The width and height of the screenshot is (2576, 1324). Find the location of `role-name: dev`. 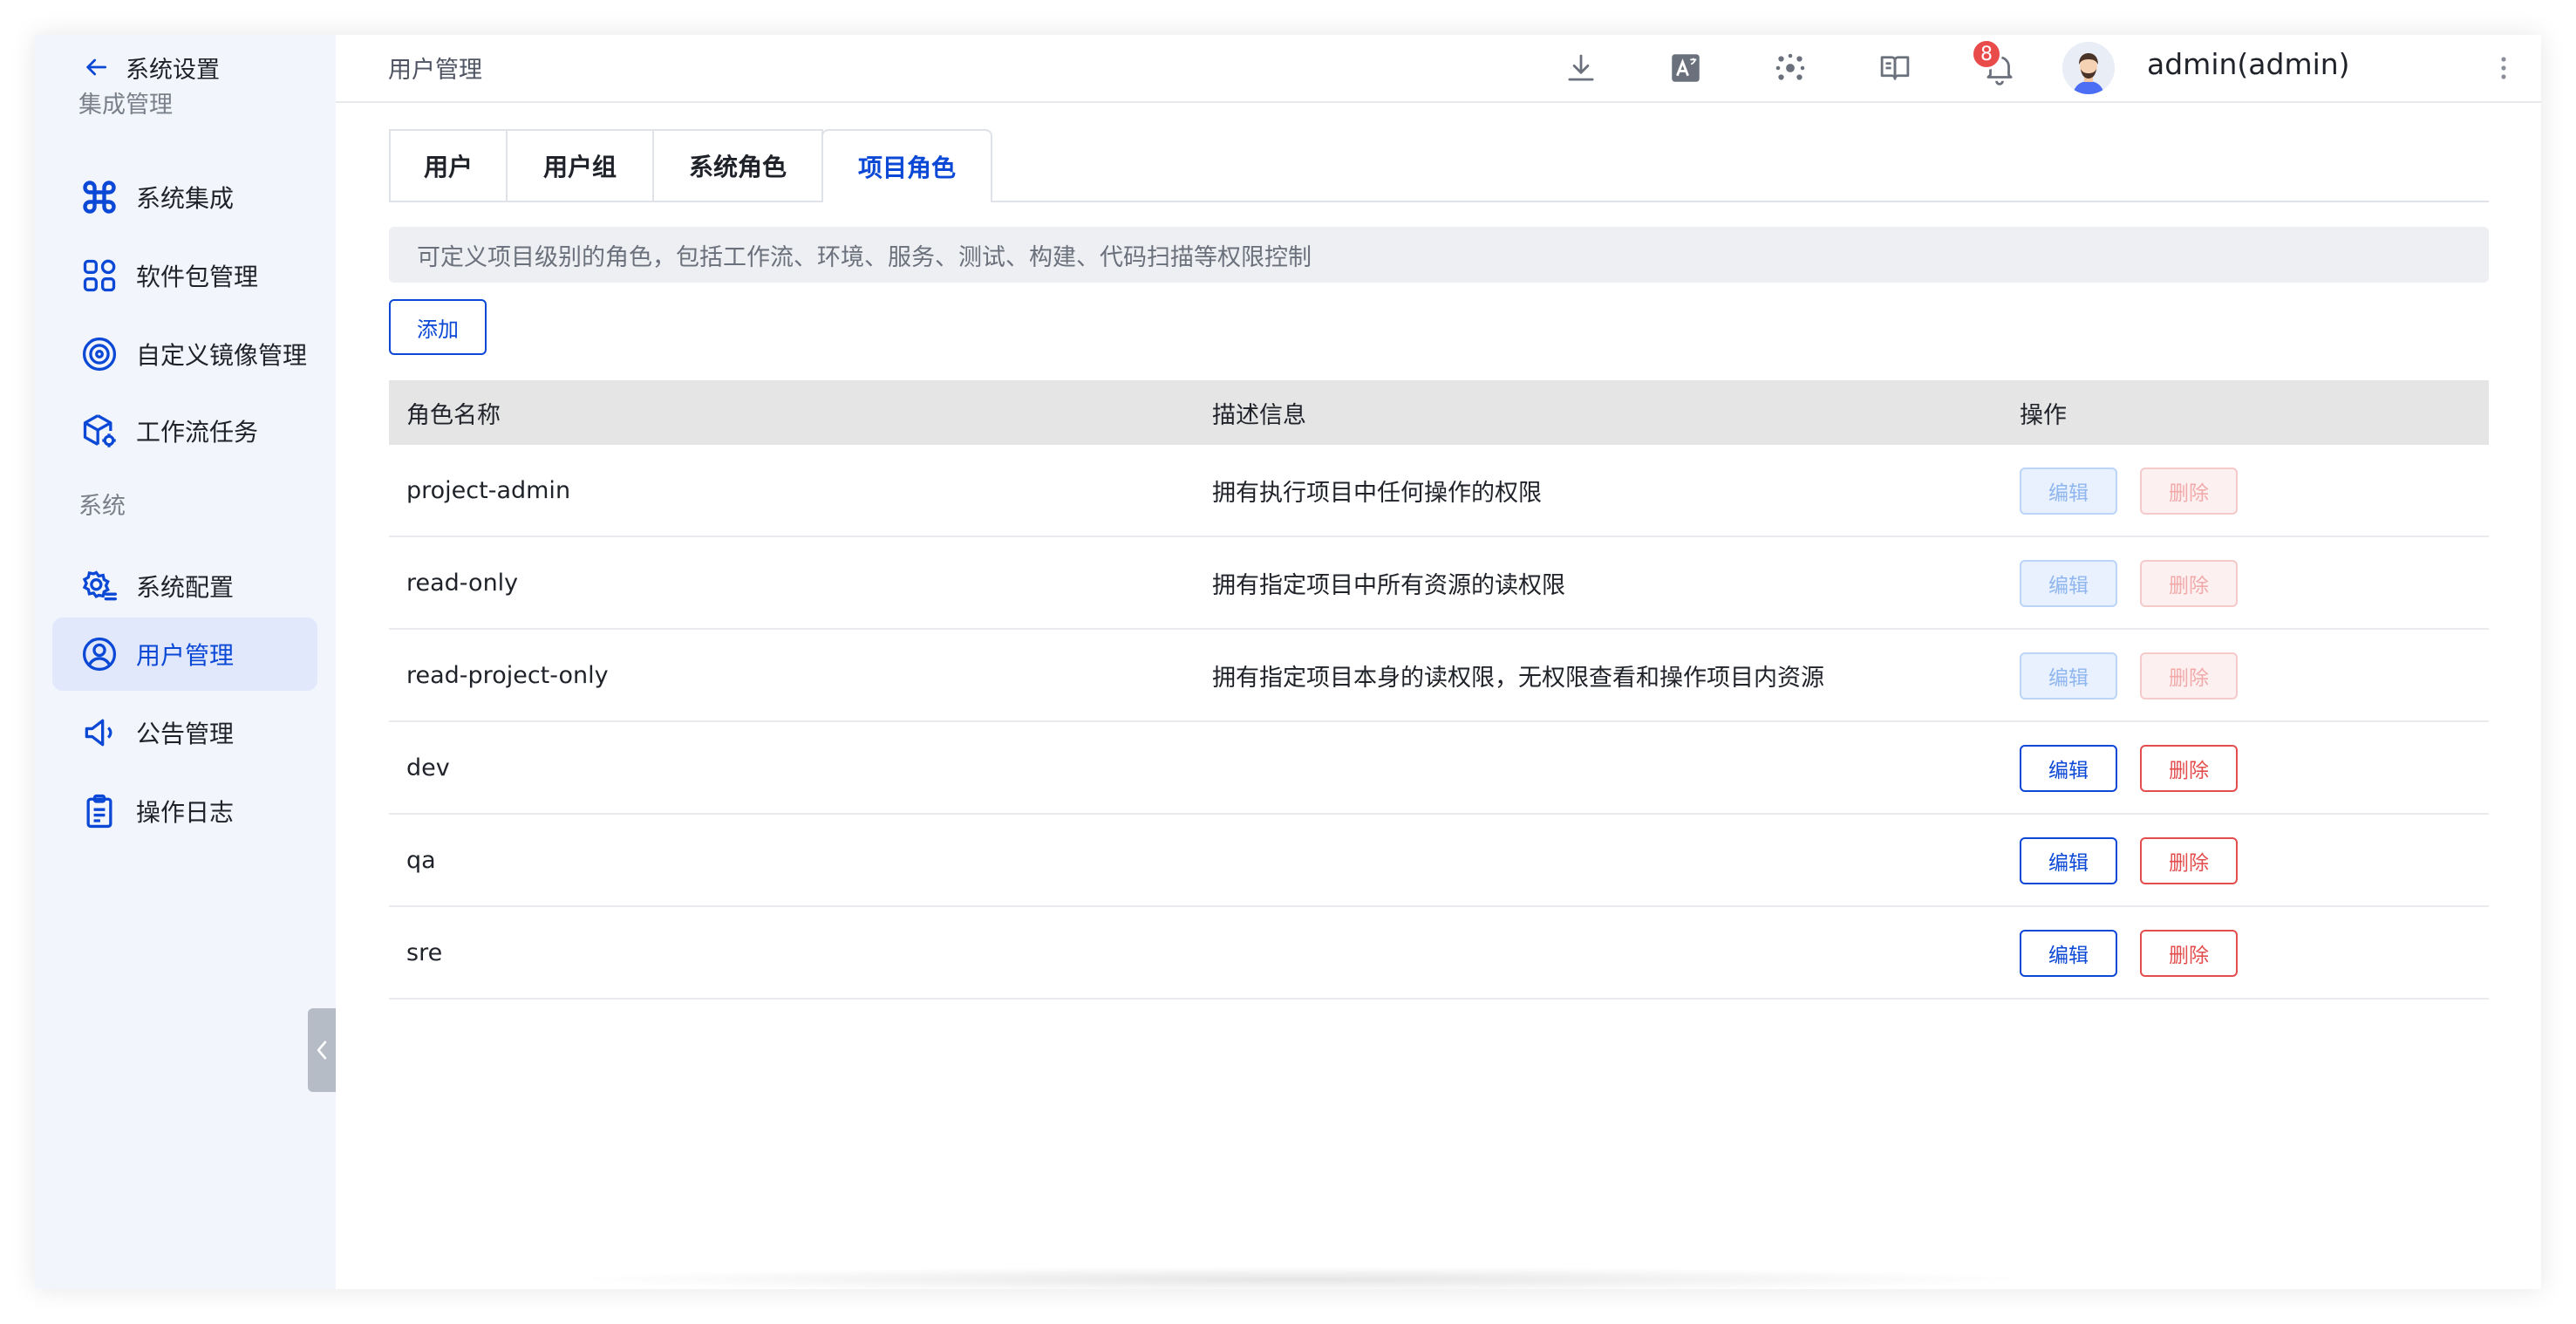

role-name: dev is located at coordinates (428, 767).